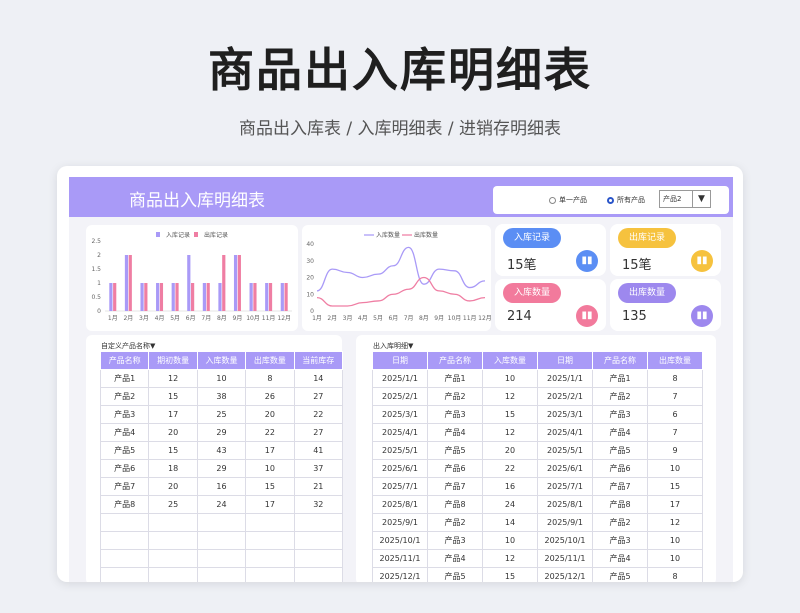 The height and width of the screenshot is (613, 800). What do you see at coordinates (675, 450) in the screenshot?
I see `table-cell: 9` at bounding box center [675, 450].